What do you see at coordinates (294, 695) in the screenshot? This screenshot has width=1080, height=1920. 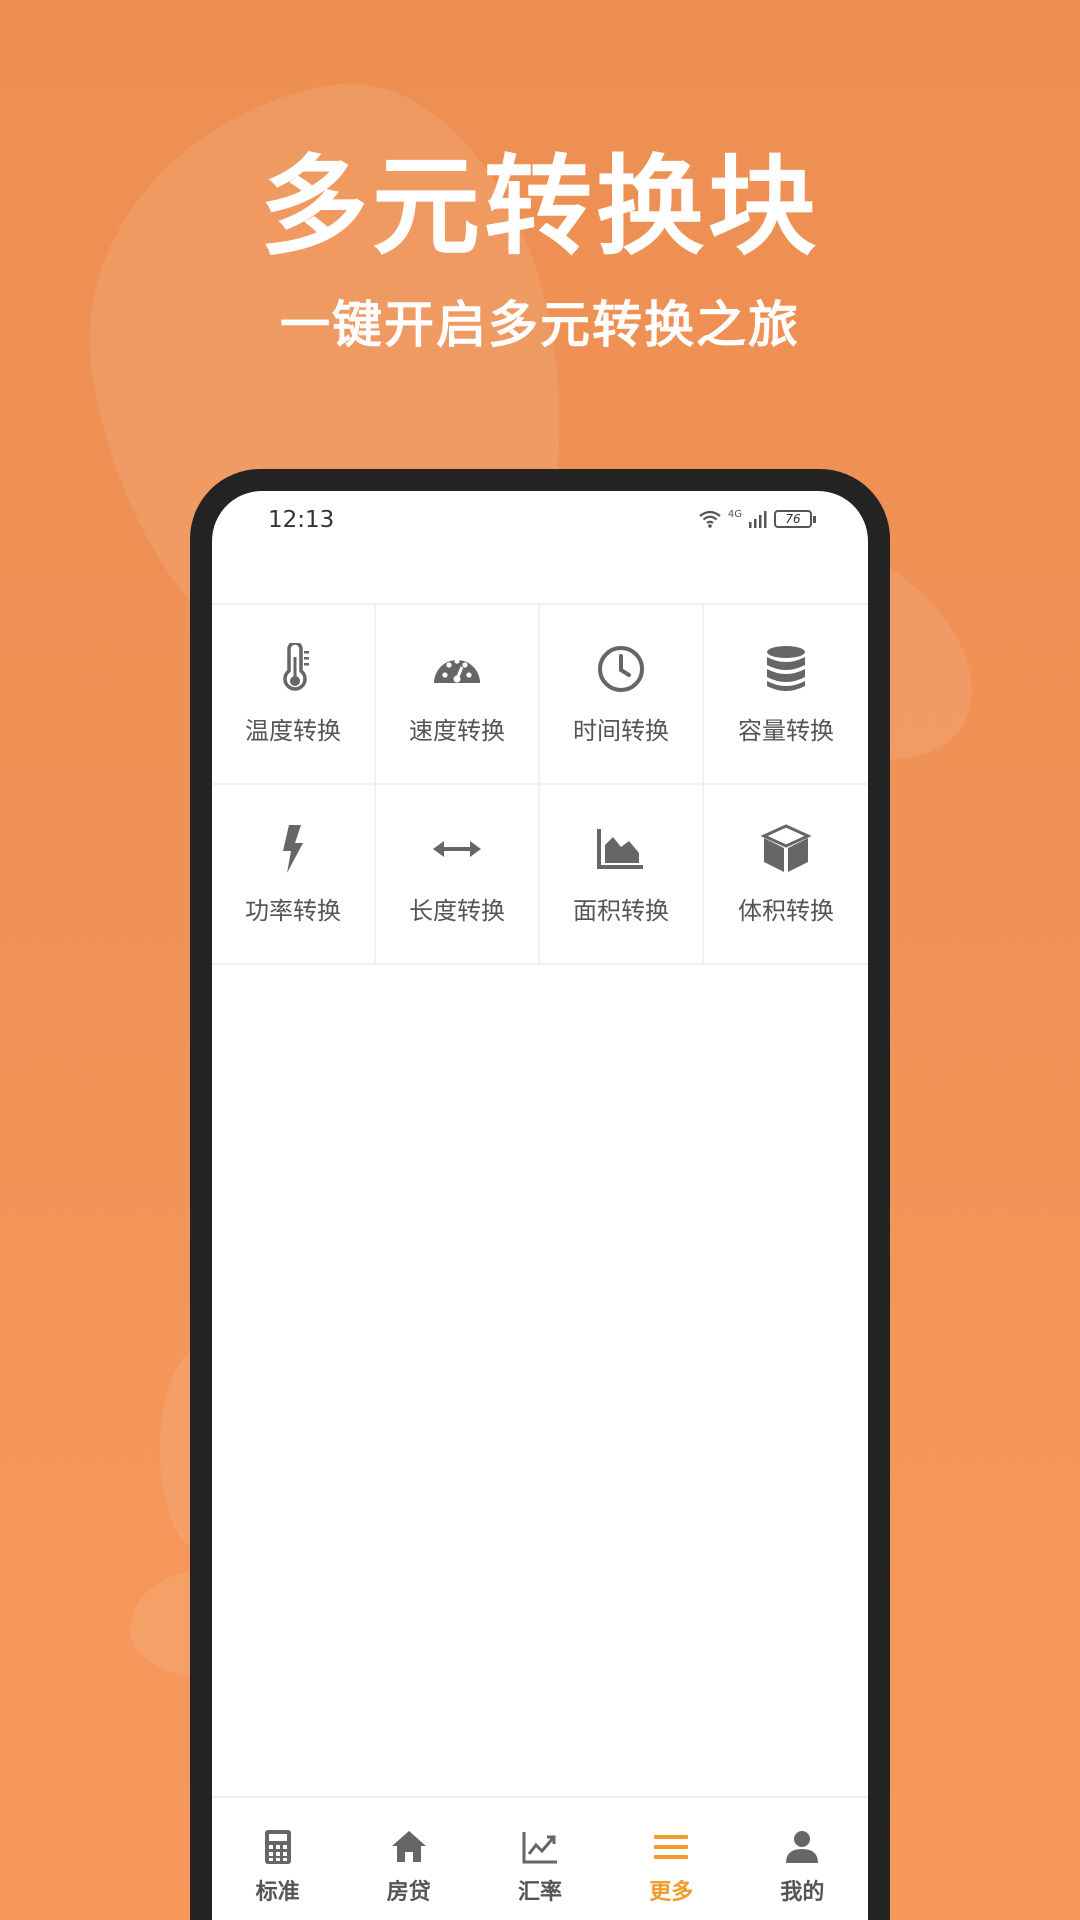 I see `converter-temperature: 温度转换` at bounding box center [294, 695].